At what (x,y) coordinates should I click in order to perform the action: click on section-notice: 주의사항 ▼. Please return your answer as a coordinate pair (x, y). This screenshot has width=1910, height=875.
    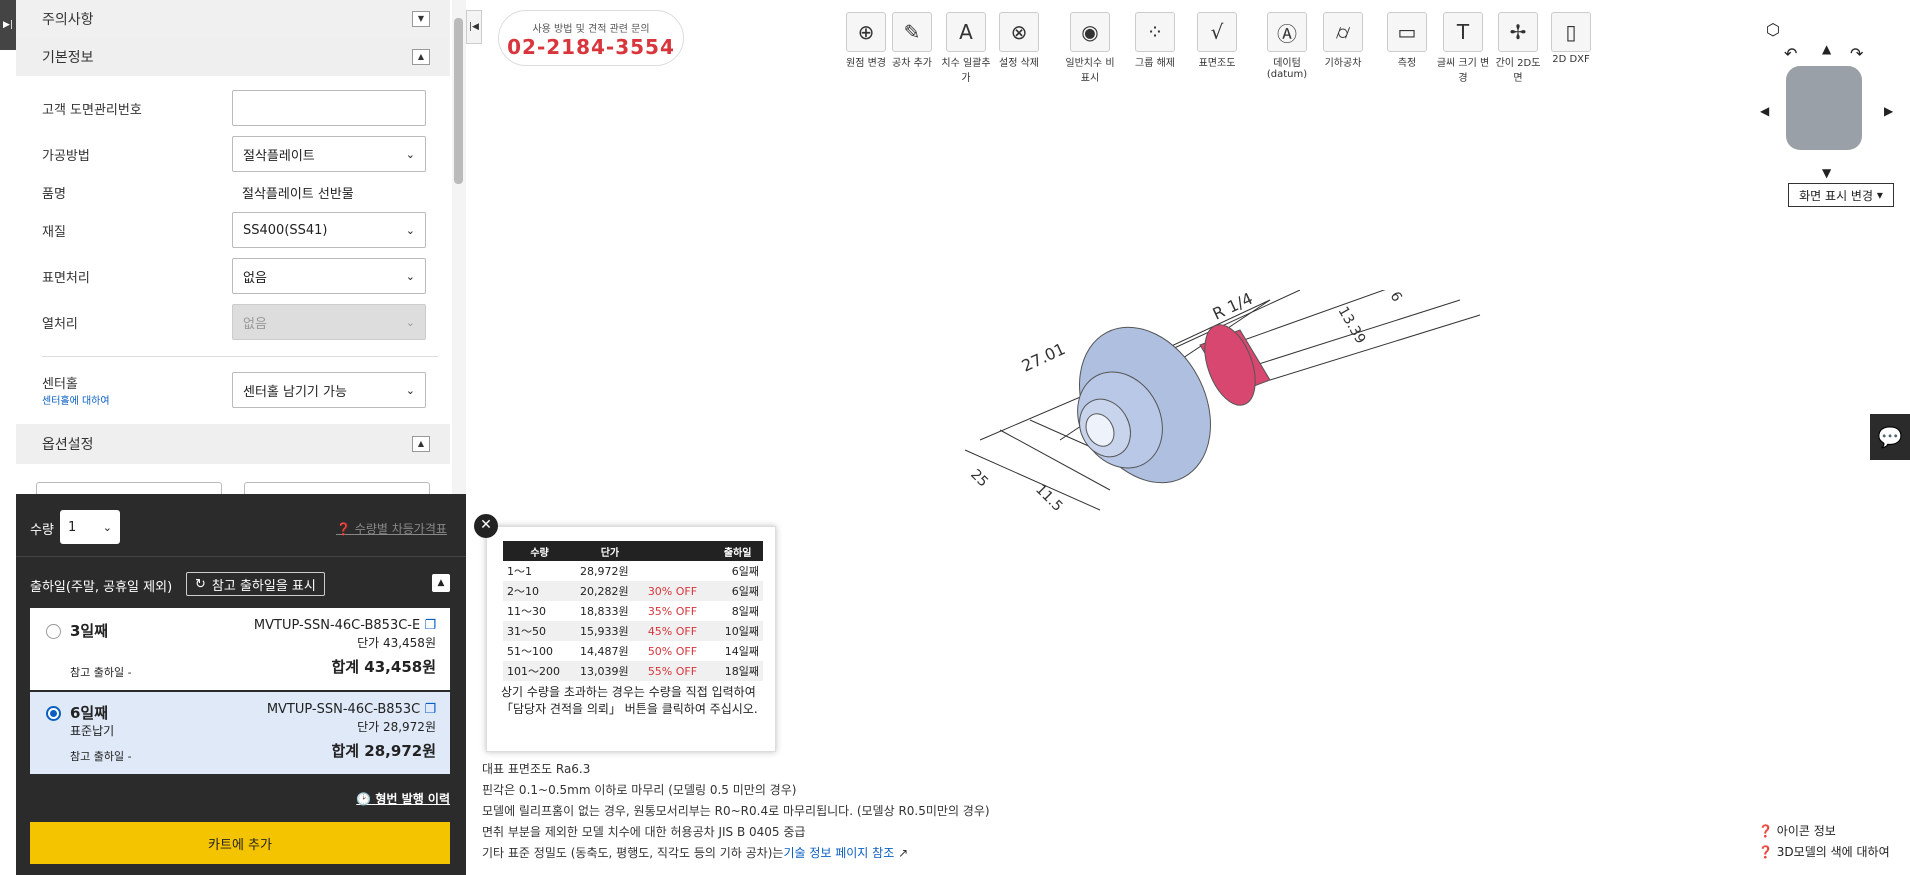
    Looking at the image, I should click on (233, 19).